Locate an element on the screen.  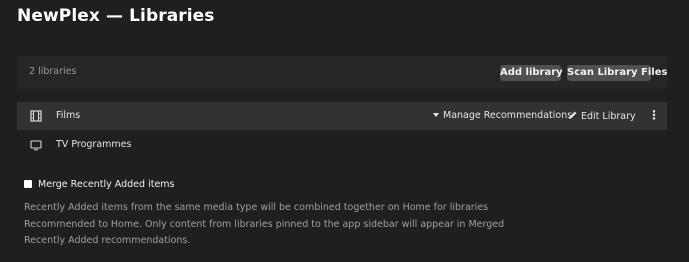
edit-library-button: Edit Library is located at coordinates (602, 116).